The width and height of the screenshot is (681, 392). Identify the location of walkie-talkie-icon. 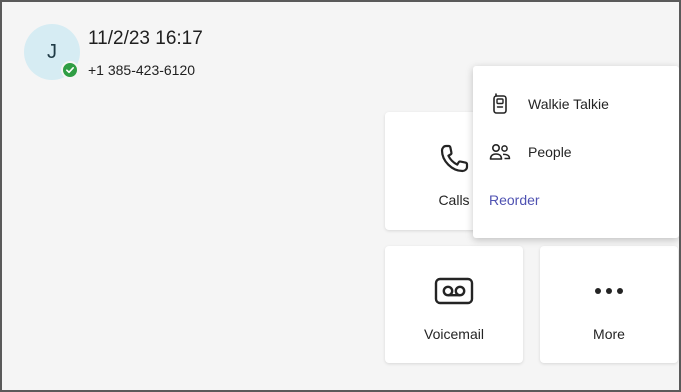
(500, 104).